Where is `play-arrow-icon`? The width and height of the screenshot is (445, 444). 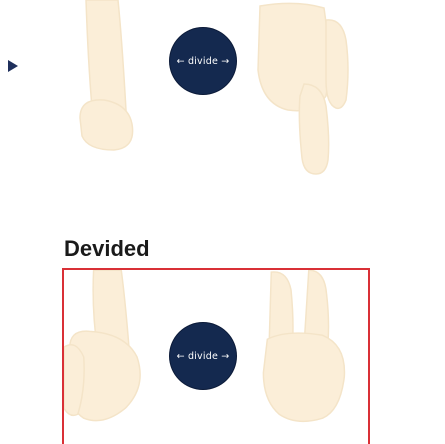 play-arrow-icon is located at coordinates (13, 66).